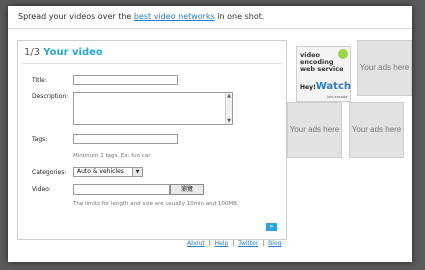 The height and width of the screenshot is (270, 425). What do you see at coordinates (222, 243) in the screenshot?
I see `footer-help-link: Help` at bounding box center [222, 243].